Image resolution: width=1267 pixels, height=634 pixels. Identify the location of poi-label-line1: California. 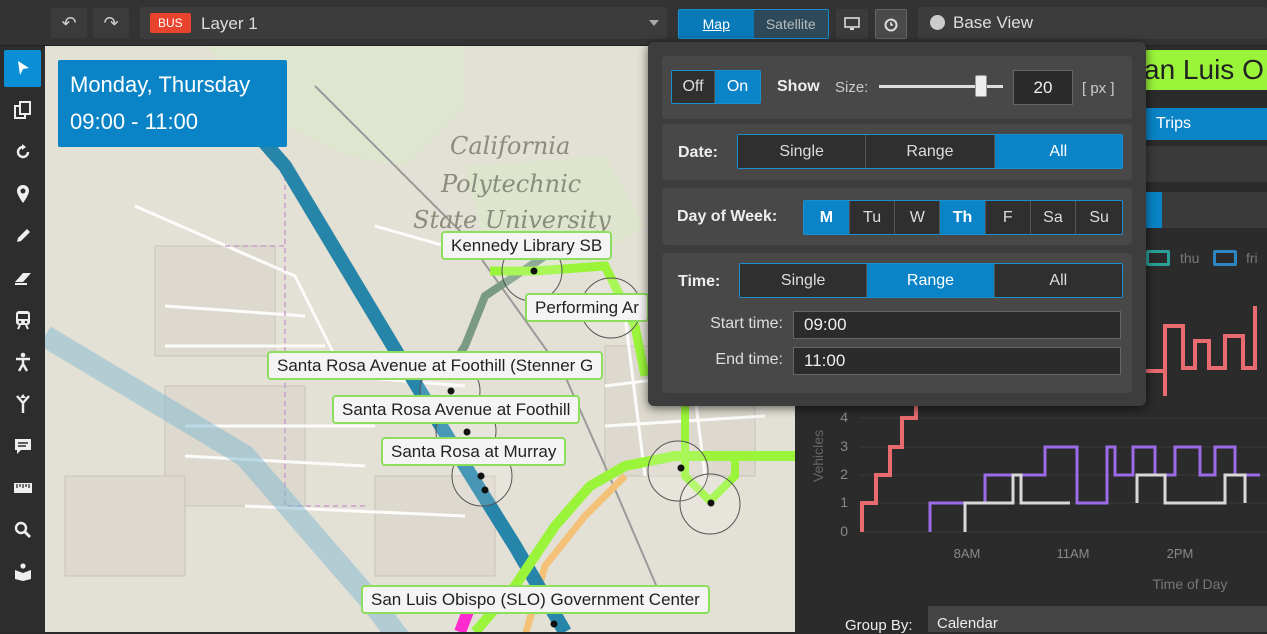
(510, 146).